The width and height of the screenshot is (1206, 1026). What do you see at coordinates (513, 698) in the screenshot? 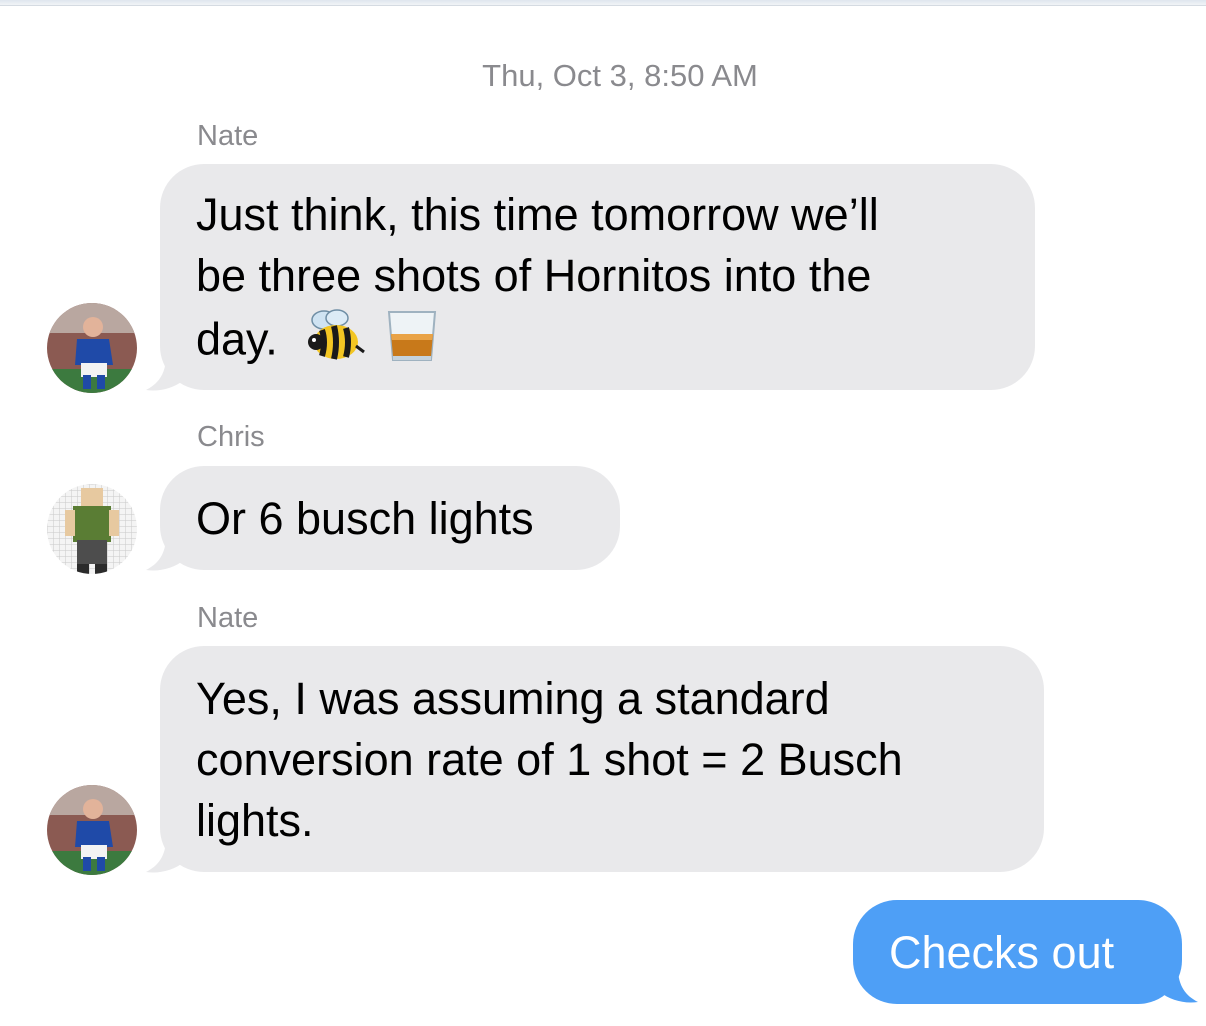
I see `message-line: Yes, I was assuming a standard` at bounding box center [513, 698].